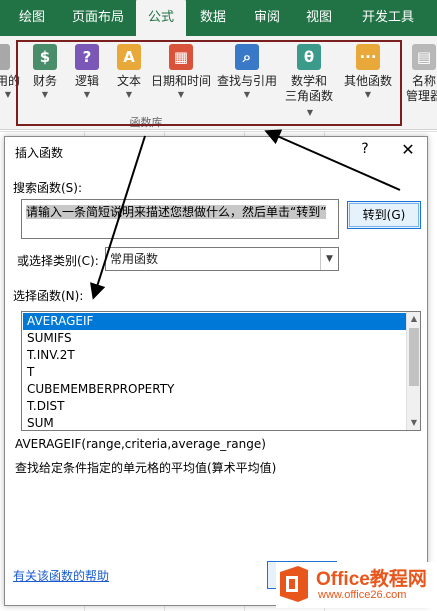  Describe the element at coordinates (332, 160) in the screenshot. I see `arrow-to-ribbon` at that location.